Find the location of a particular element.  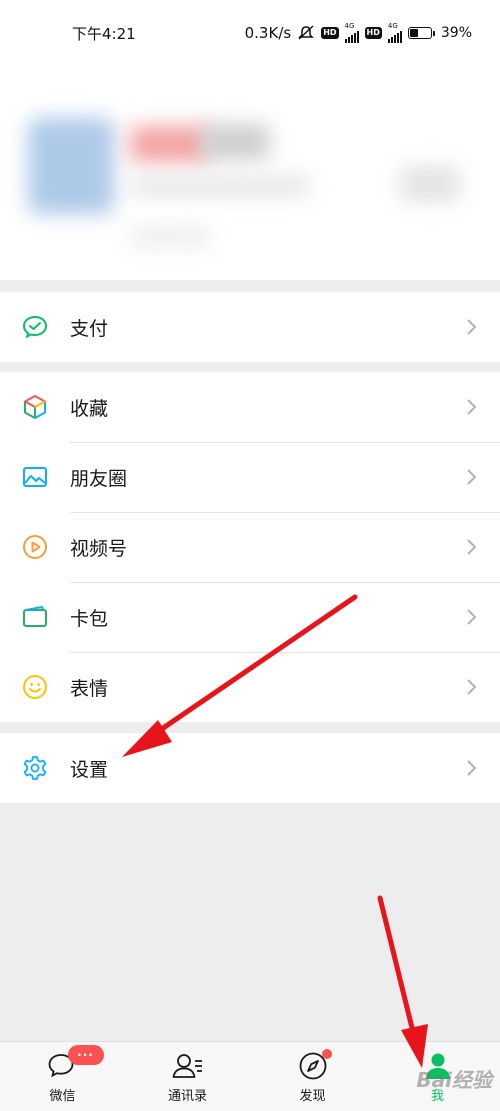

network-type-1: 4G is located at coordinates (349, 26).